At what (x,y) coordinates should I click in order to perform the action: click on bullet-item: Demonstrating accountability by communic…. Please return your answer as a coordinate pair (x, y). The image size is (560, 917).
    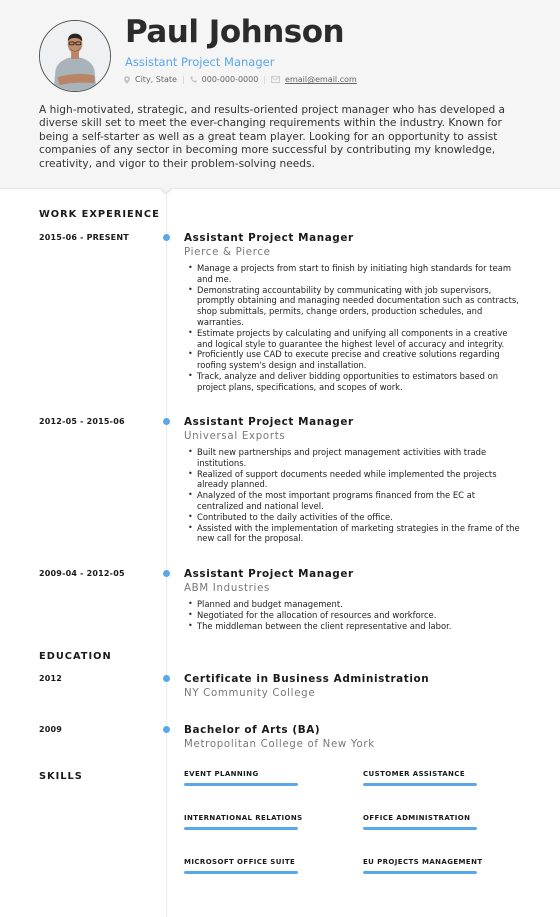
    Looking at the image, I should click on (354, 306).